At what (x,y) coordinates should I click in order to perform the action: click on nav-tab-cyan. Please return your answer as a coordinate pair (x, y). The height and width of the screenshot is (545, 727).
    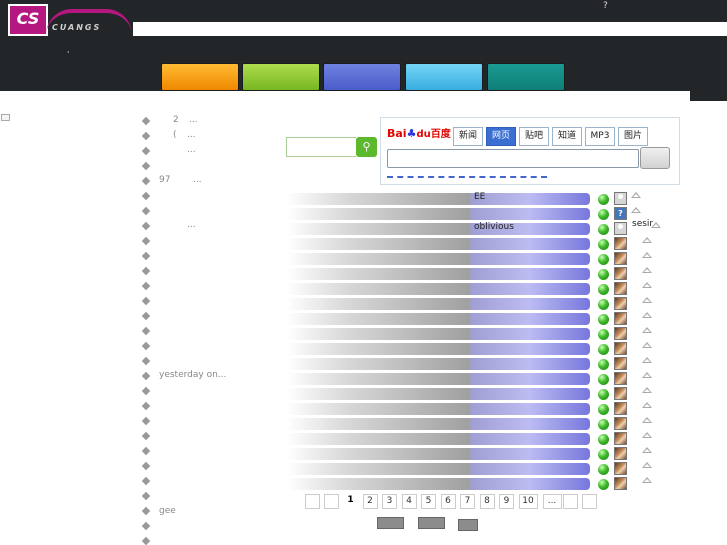
    Looking at the image, I should click on (444, 77).